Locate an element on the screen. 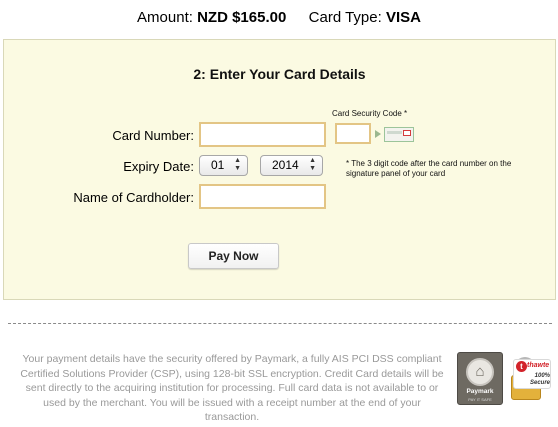 The height and width of the screenshot is (427, 558). card-type-value: VISA is located at coordinates (403, 17).